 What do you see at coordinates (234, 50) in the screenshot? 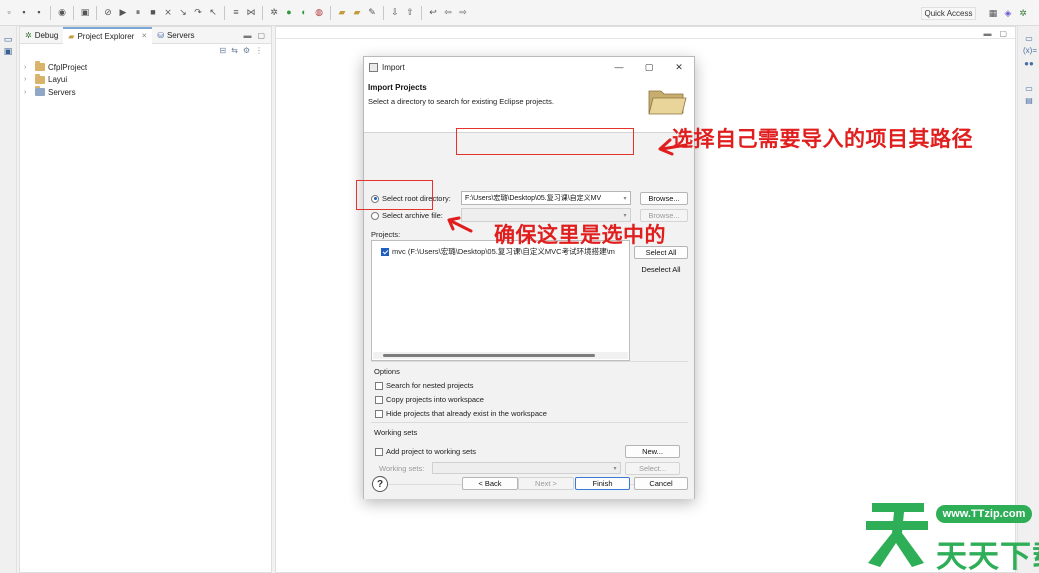
I see `link-editor-icon: ⇆` at bounding box center [234, 50].